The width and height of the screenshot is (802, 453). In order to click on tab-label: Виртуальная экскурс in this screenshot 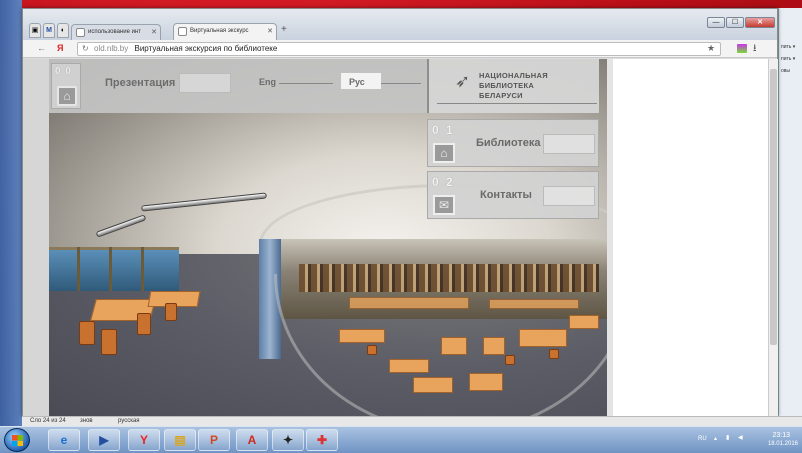, I will do `click(219, 31)`.